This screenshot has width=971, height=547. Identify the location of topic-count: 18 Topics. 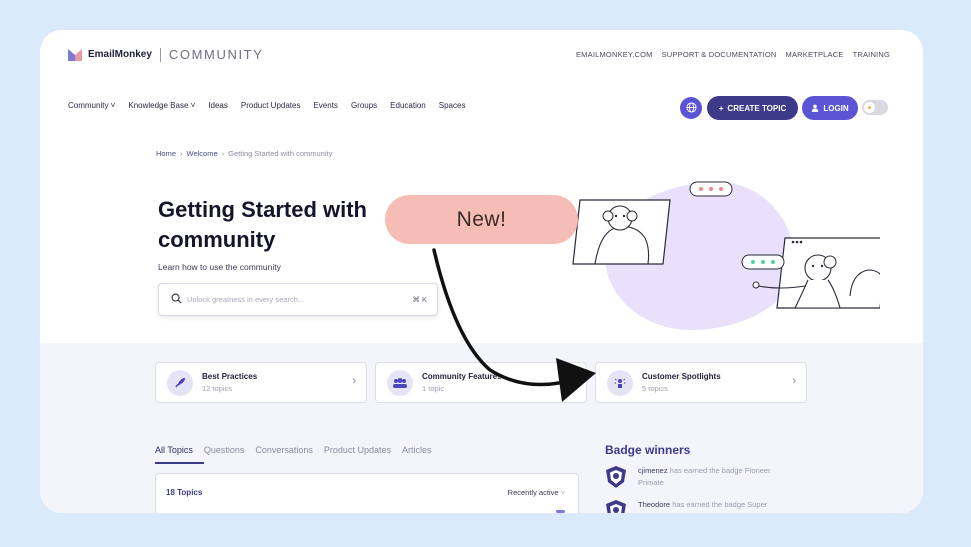
(184, 492).